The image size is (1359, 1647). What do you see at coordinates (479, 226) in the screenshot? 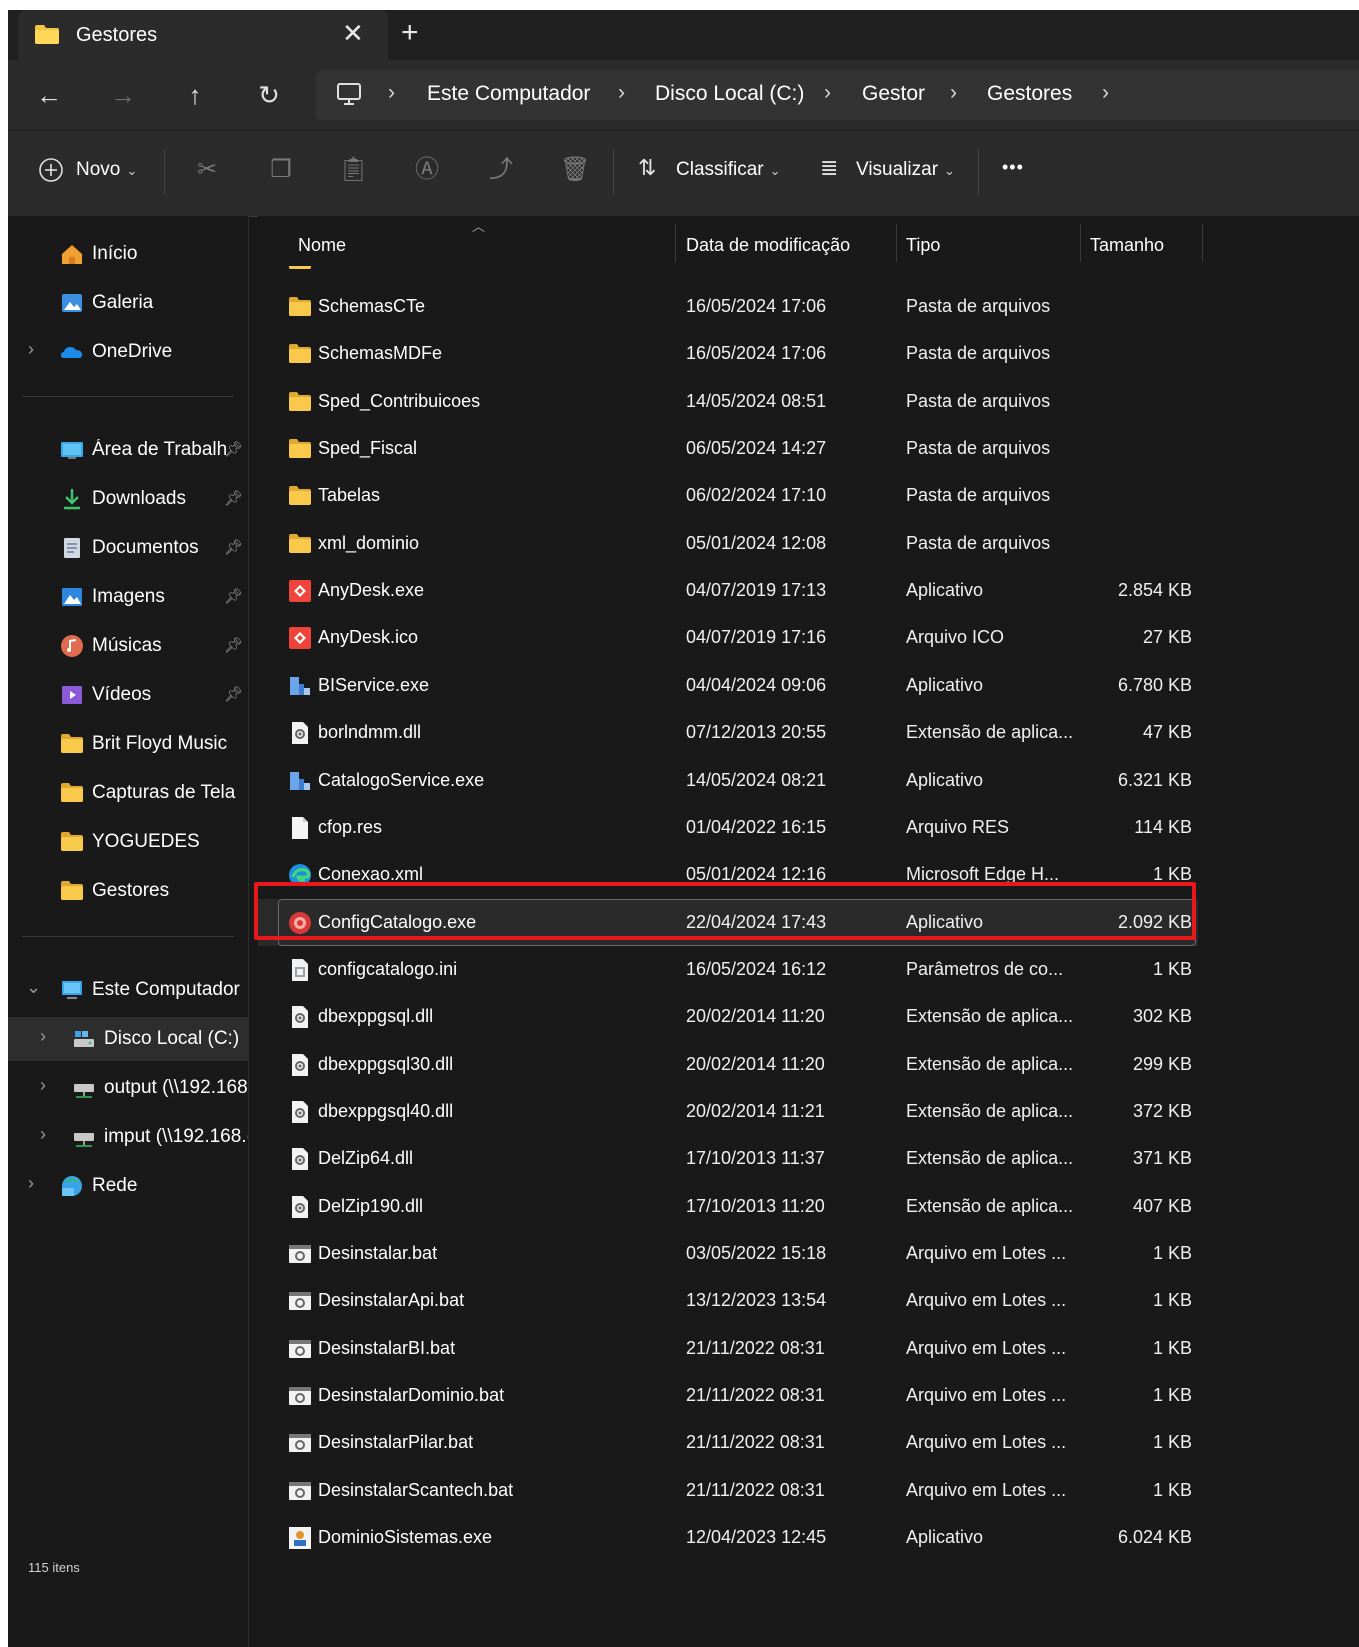
I see `sort-ascending-icon: ︿` at bounding box center [479, 226].